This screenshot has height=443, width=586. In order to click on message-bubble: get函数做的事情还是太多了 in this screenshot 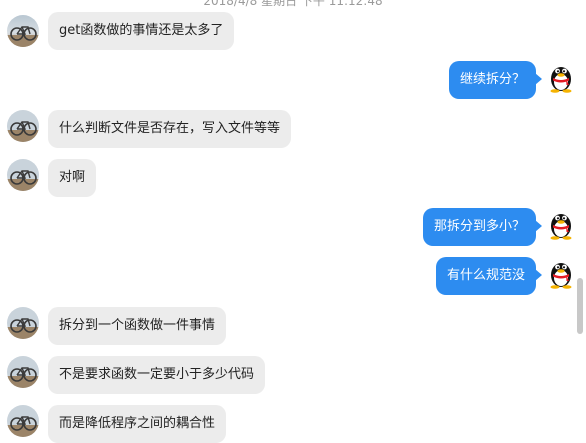, I will do `click(141, 31)`.